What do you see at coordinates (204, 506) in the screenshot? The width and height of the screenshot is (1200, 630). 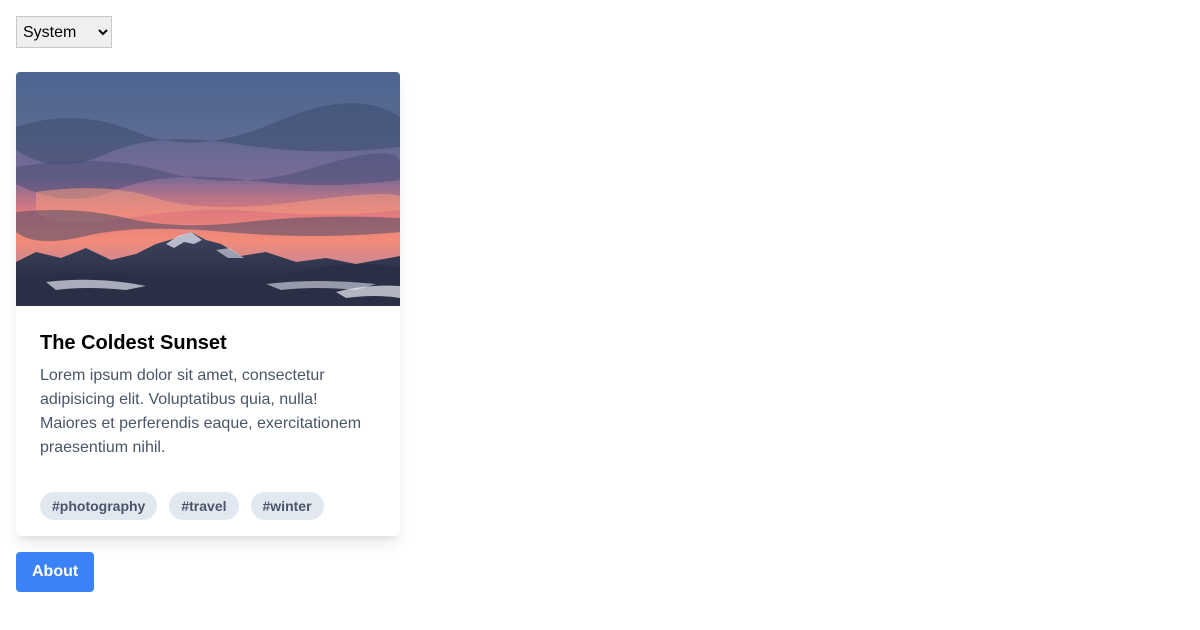 I see `tag-travel: #travel` at bounding box center [204, 506].